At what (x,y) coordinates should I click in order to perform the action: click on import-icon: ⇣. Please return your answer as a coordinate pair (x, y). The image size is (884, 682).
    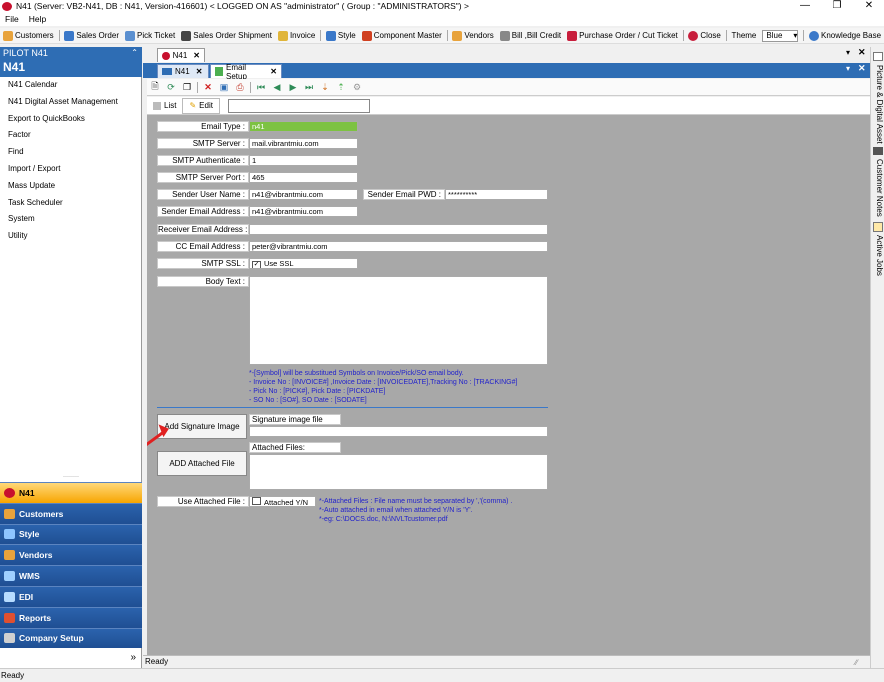
    Looking at the image, I should click on (325, 87).